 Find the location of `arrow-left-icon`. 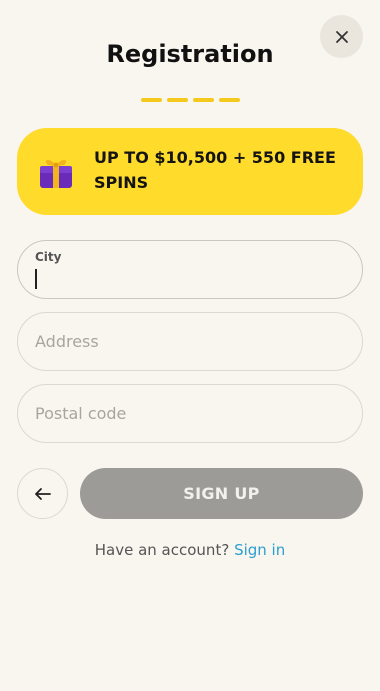

arrow-left-icon is located at coordinates (42, 493).